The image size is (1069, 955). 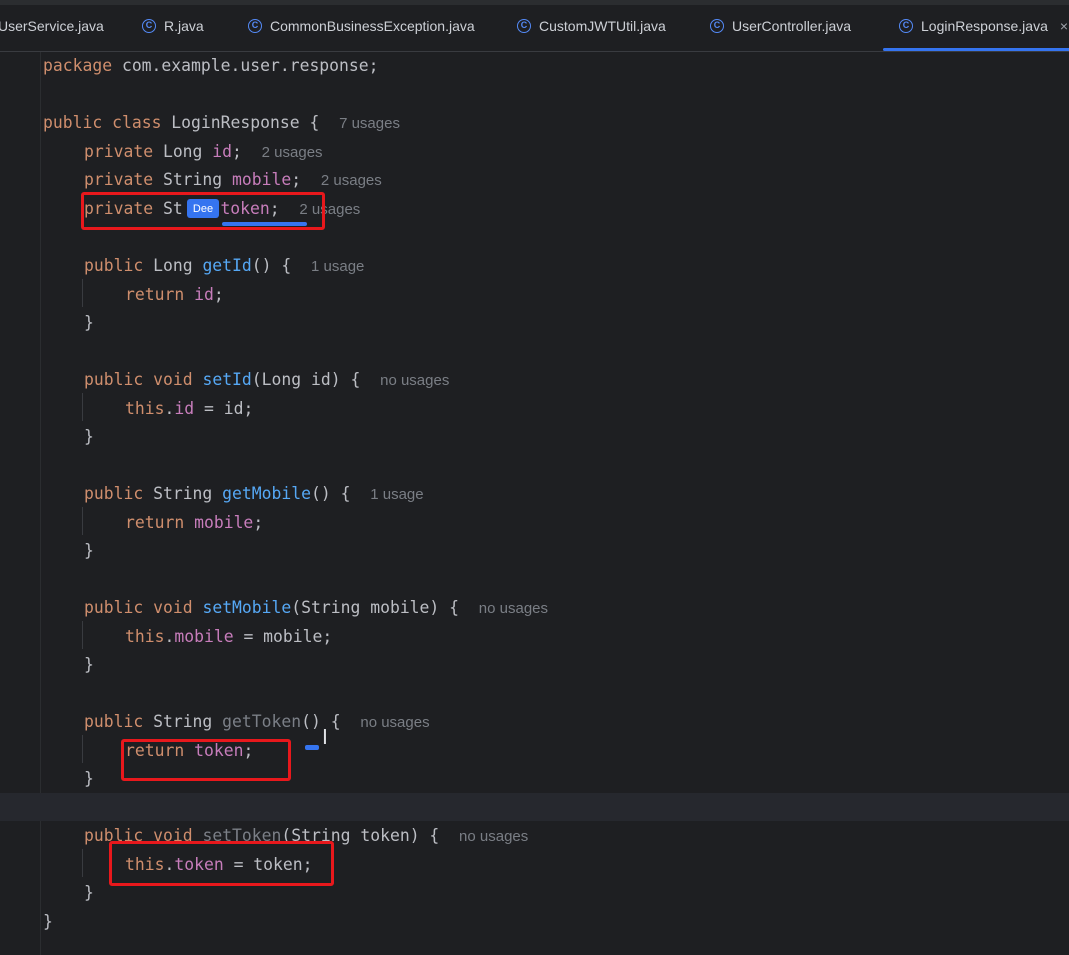 I want to click on highlight-box-field-token, so click(x=203, y=211).